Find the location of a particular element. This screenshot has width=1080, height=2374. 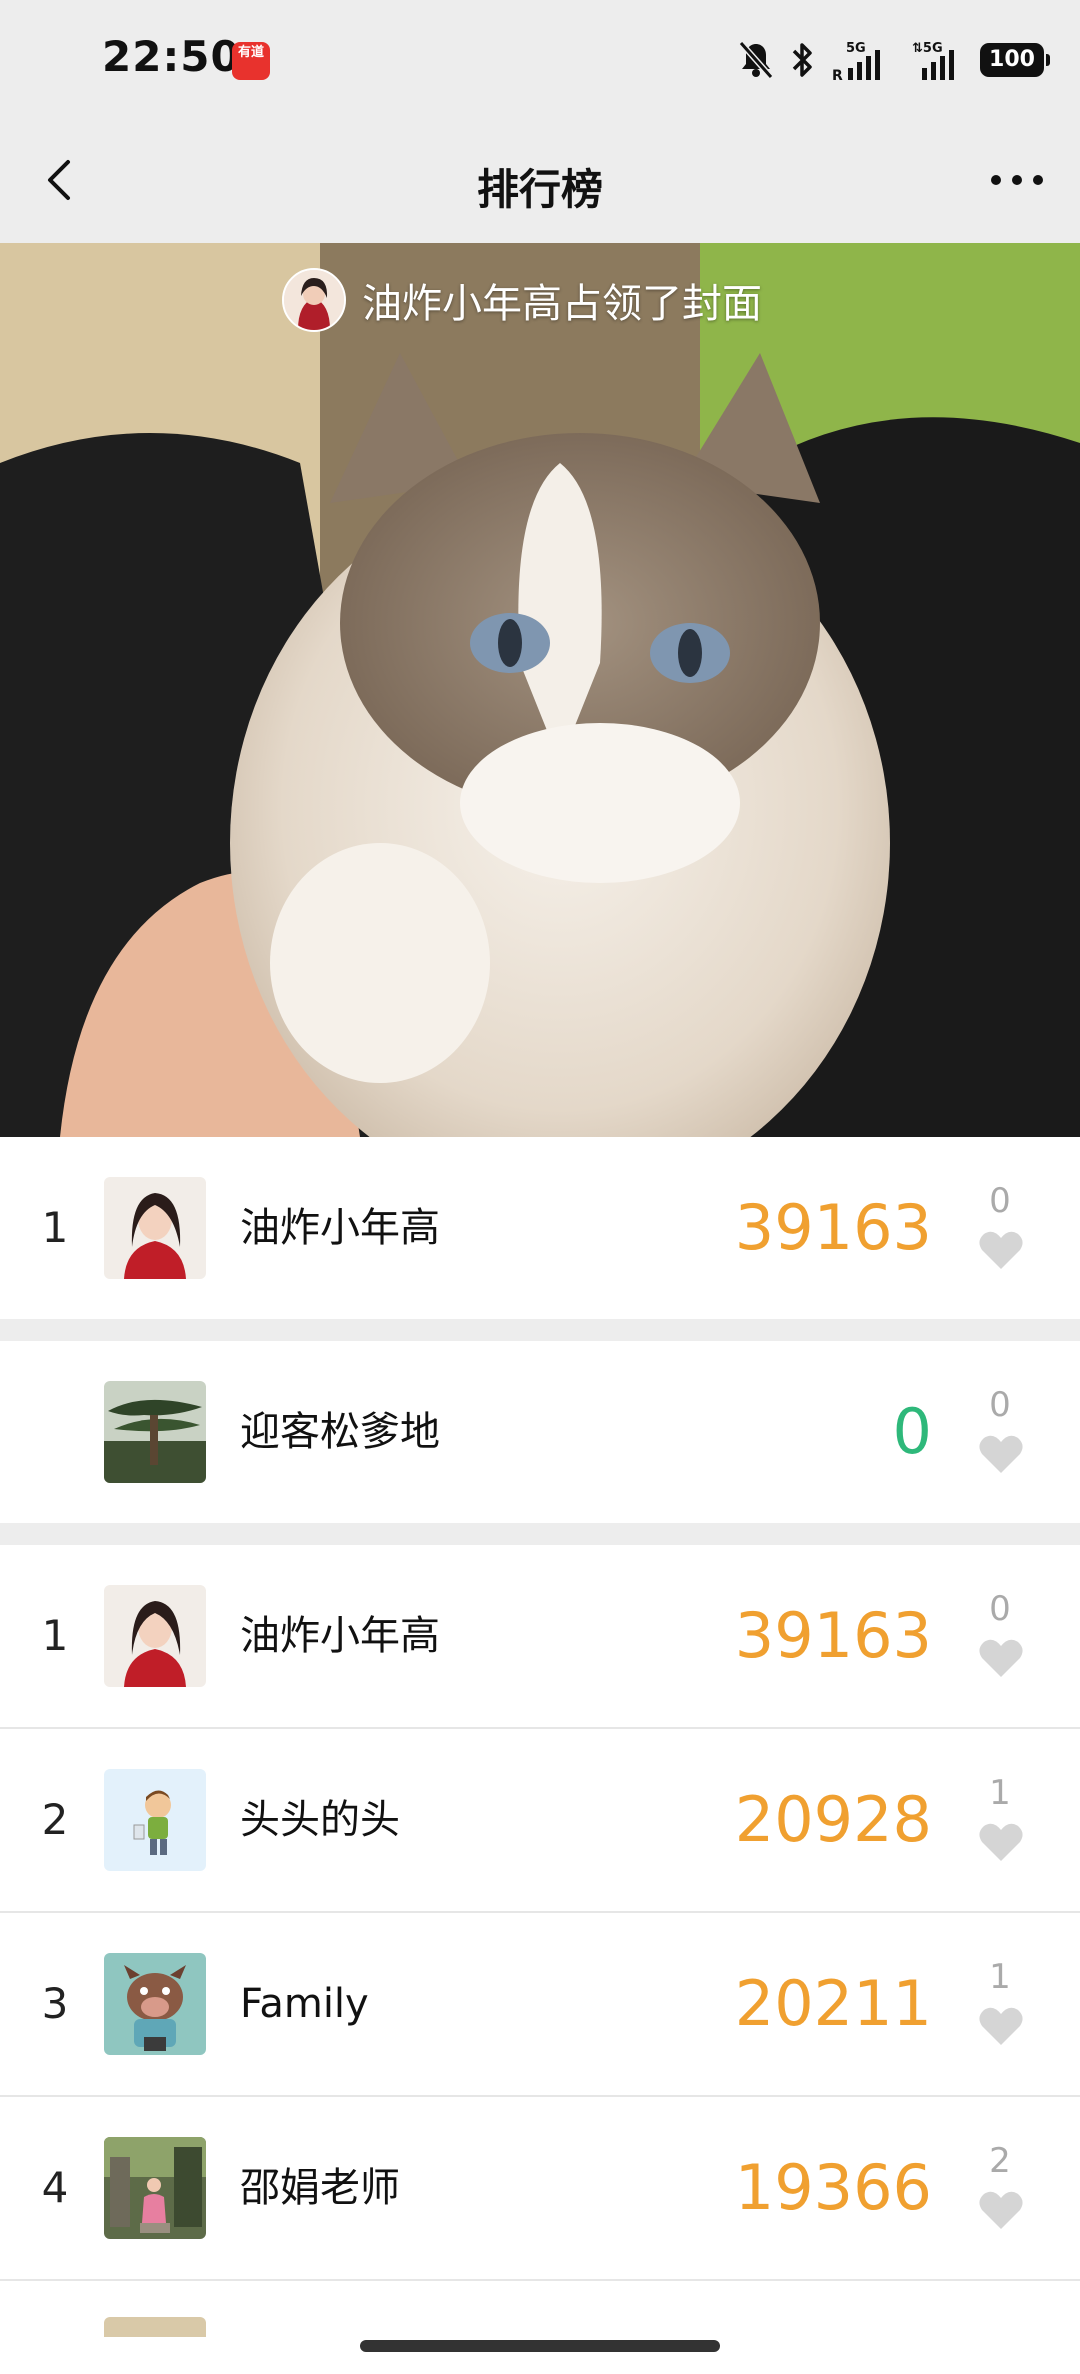

cover-caption: 油炸小年高占领了封面 is located at coordinates (522, 300).